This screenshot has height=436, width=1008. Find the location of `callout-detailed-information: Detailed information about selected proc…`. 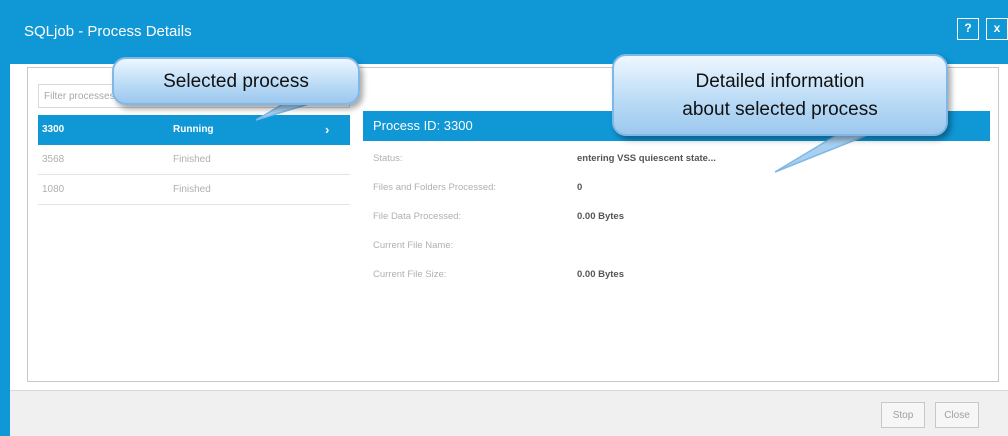

callout-detailed-information: Detailed information about selected proc… is located at coordinates (780, 95).